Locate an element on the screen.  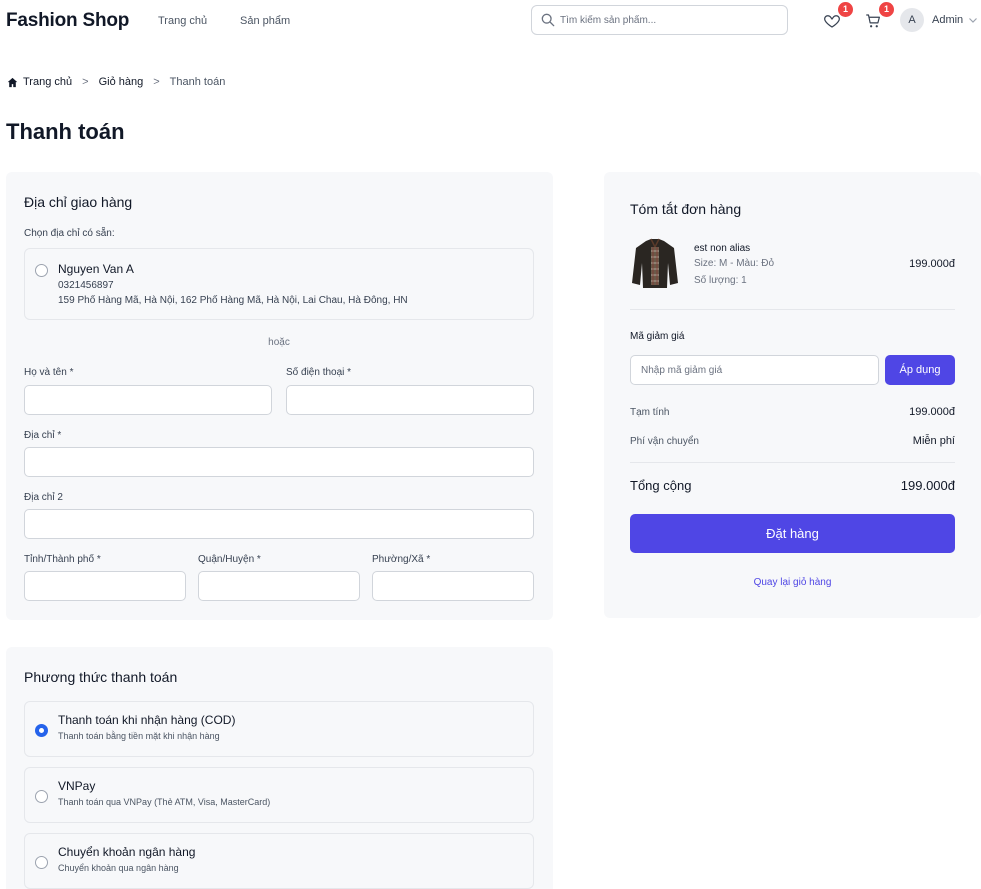
address-input is located at coordinates (279, 462).